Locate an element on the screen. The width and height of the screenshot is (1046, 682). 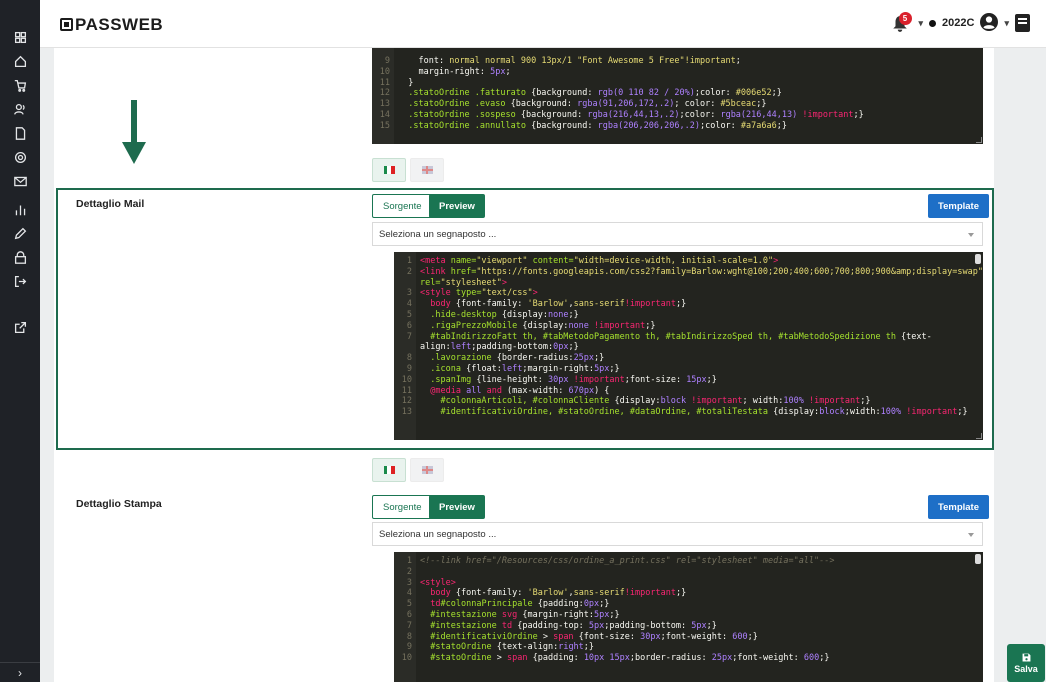
save-label: Salva is located at coordinates (1026, 668).